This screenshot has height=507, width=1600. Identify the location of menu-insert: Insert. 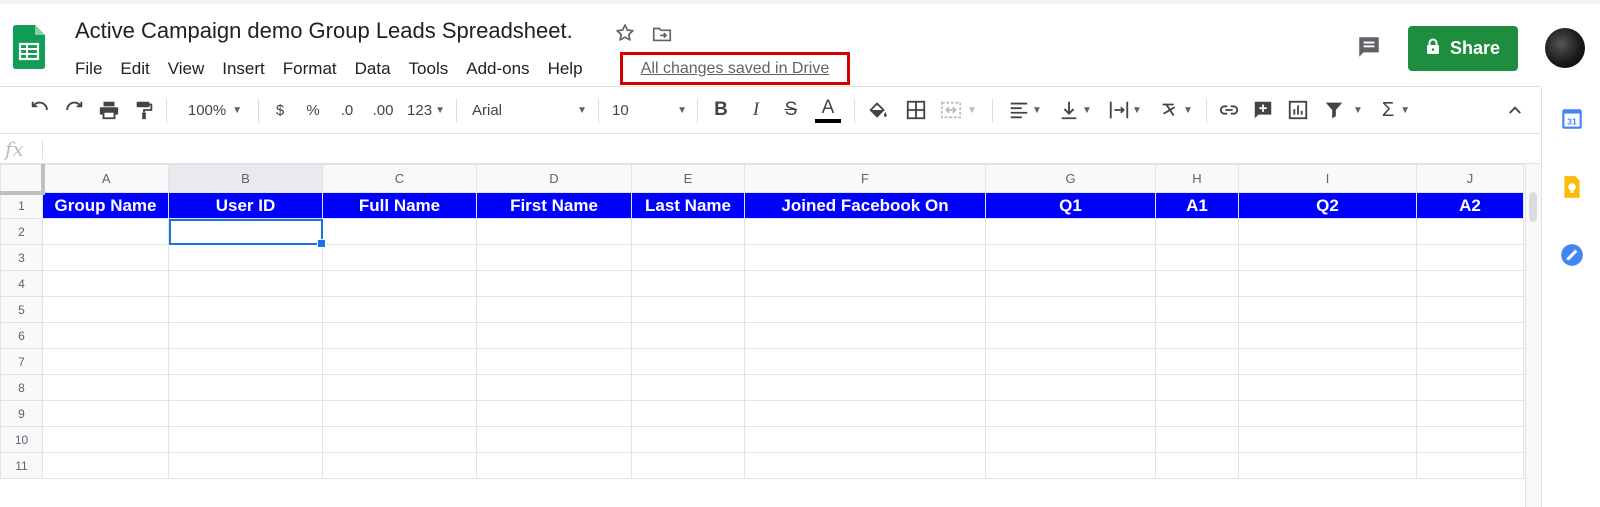
(243, 69).